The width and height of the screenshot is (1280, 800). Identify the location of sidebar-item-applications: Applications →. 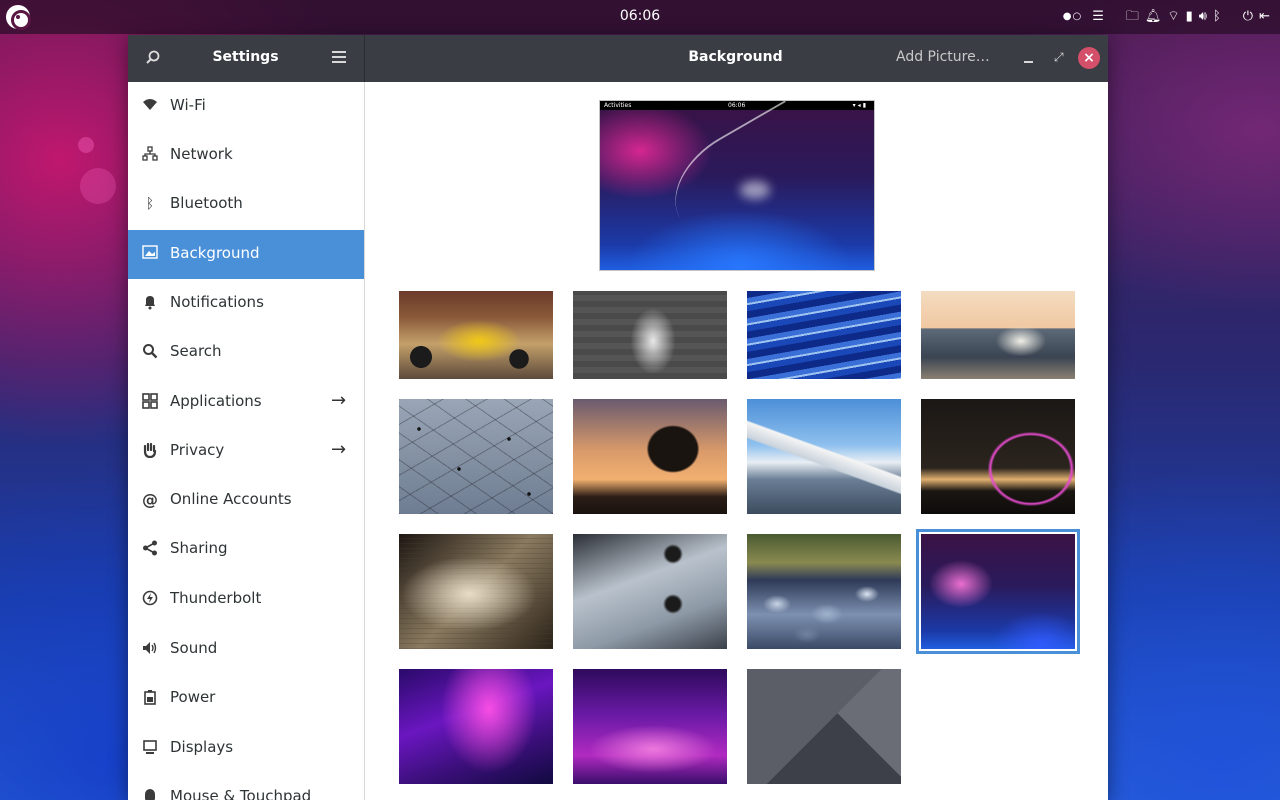
(246, 402).